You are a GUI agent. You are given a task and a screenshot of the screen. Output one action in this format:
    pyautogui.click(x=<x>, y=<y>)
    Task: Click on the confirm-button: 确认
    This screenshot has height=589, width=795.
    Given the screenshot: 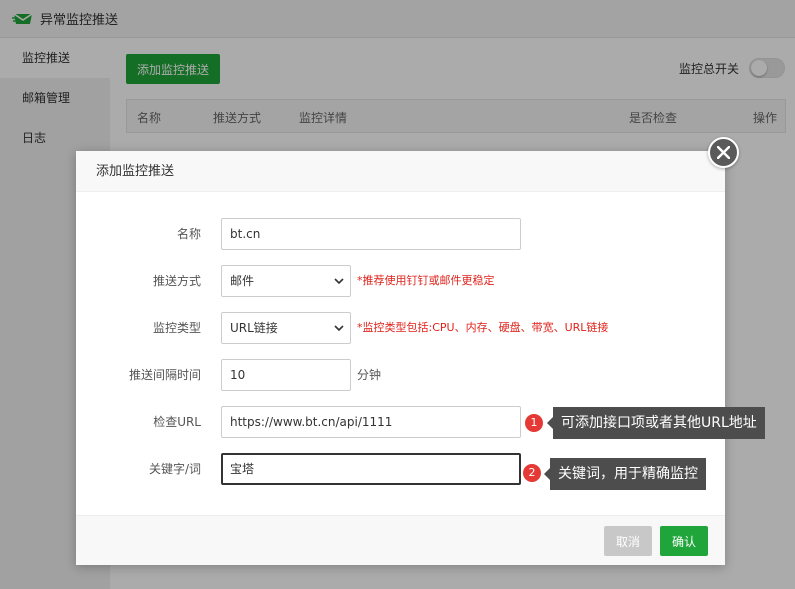 What is the action you would take?
    pyautogui.click(x=684, y=541)
    